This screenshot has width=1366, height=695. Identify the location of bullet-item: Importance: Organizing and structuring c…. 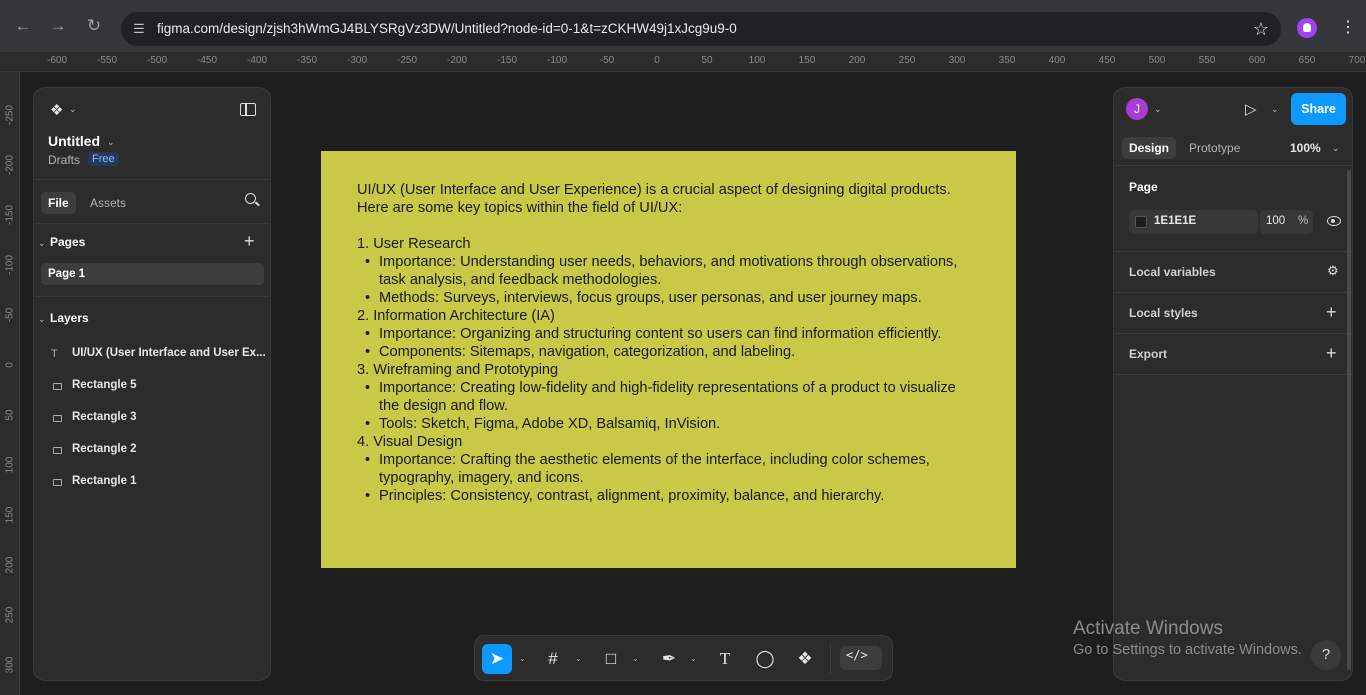
(668, 334).